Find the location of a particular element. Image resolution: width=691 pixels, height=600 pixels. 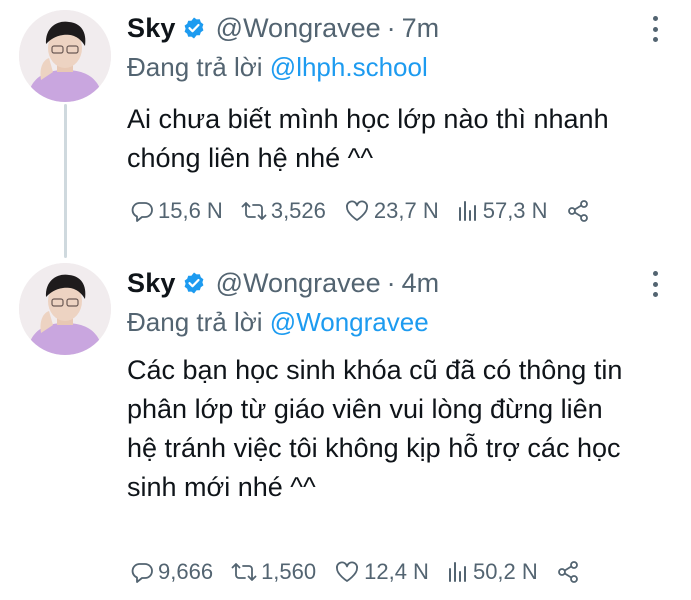

tweet-header: Sky @Wongravee · 7m is located at coordinates (283, 28).